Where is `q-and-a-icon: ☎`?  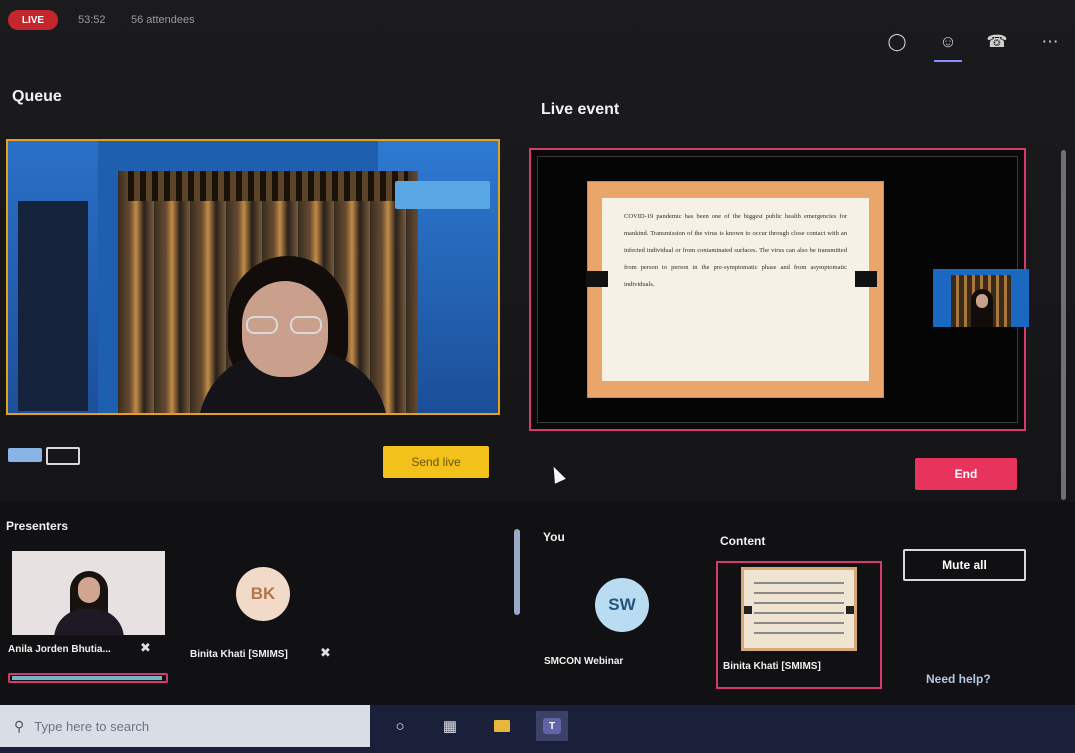 q-and-a-icon: ☎ is located at coordinates (997, 42).